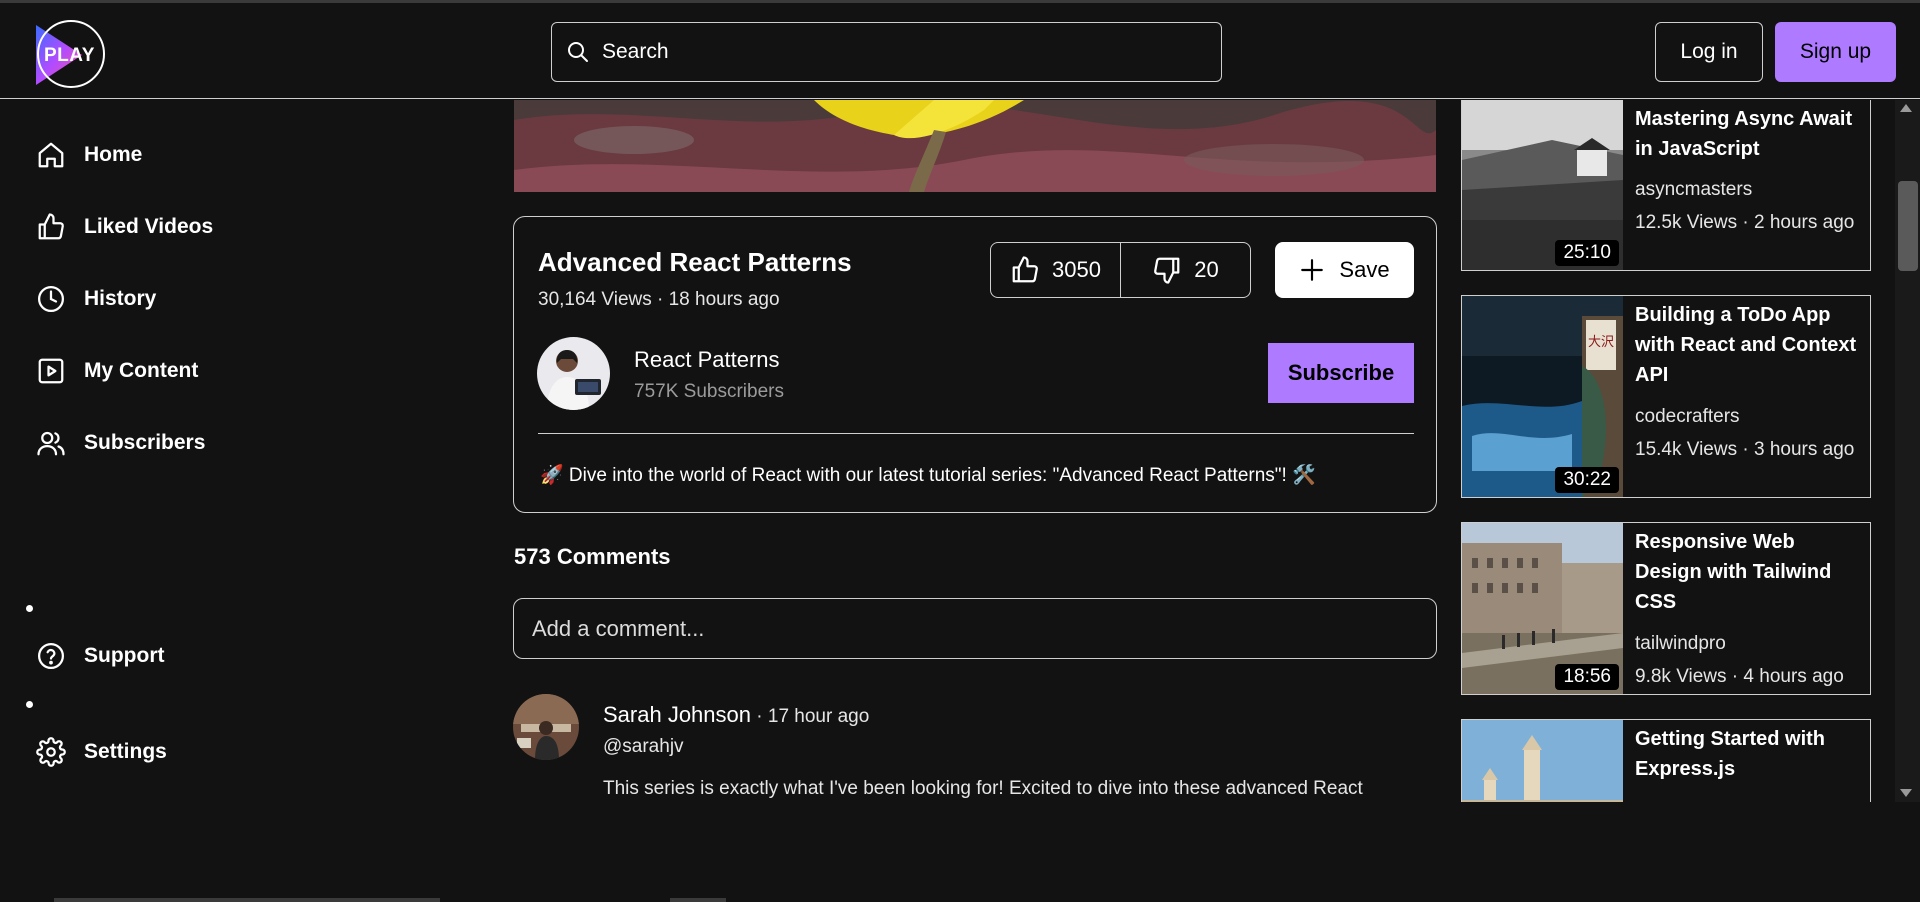 The height and width of the screenshot is (902, 1920). I want to click on comment-time: · 17 hour ago, so click(810, 716).